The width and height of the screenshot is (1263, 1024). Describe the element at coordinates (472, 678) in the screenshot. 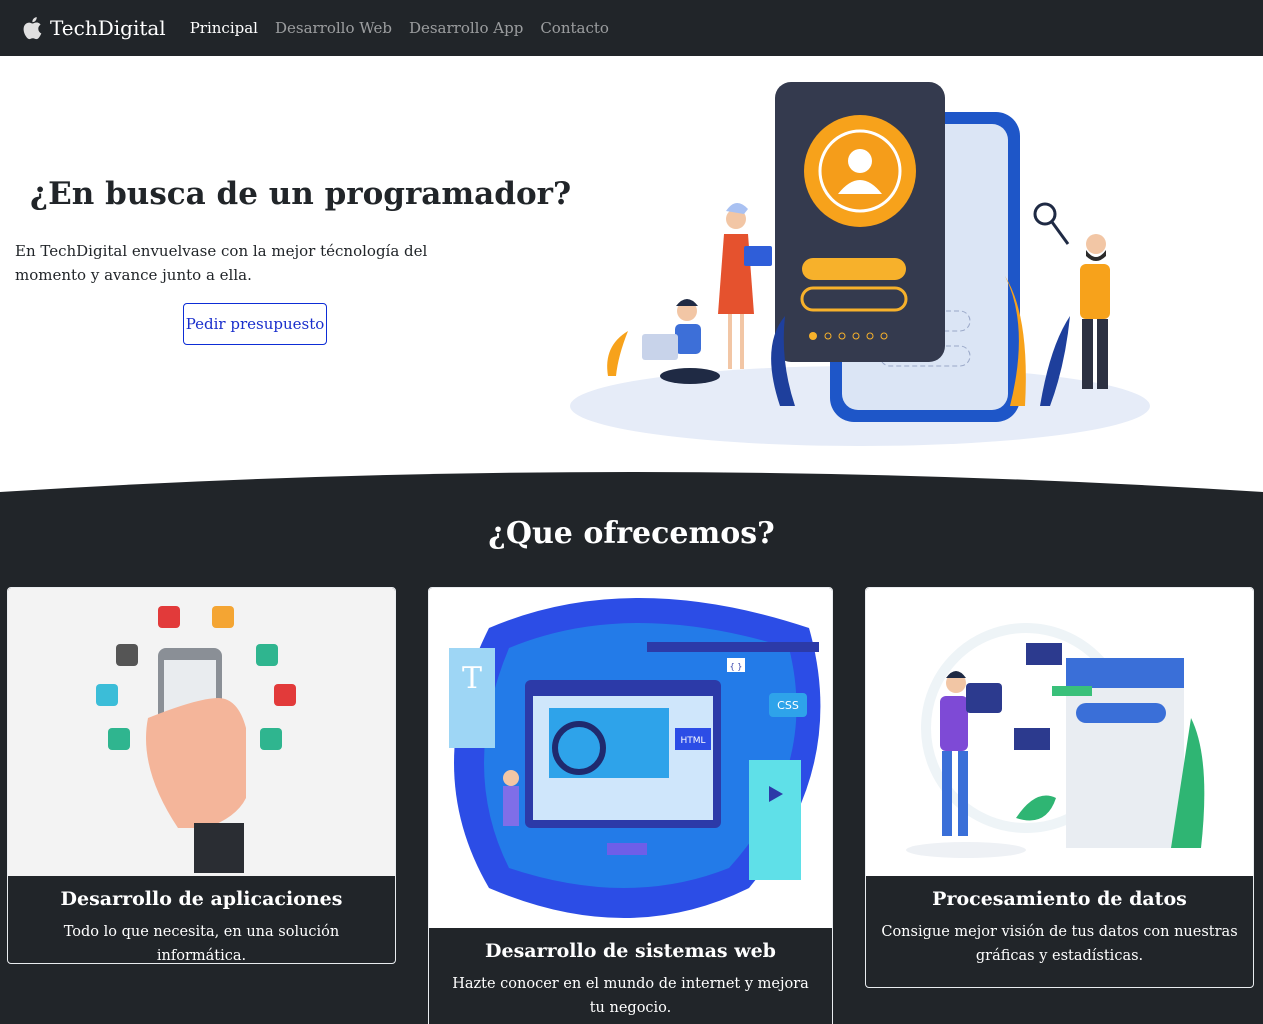

I see `text-block-t: T` at that location.